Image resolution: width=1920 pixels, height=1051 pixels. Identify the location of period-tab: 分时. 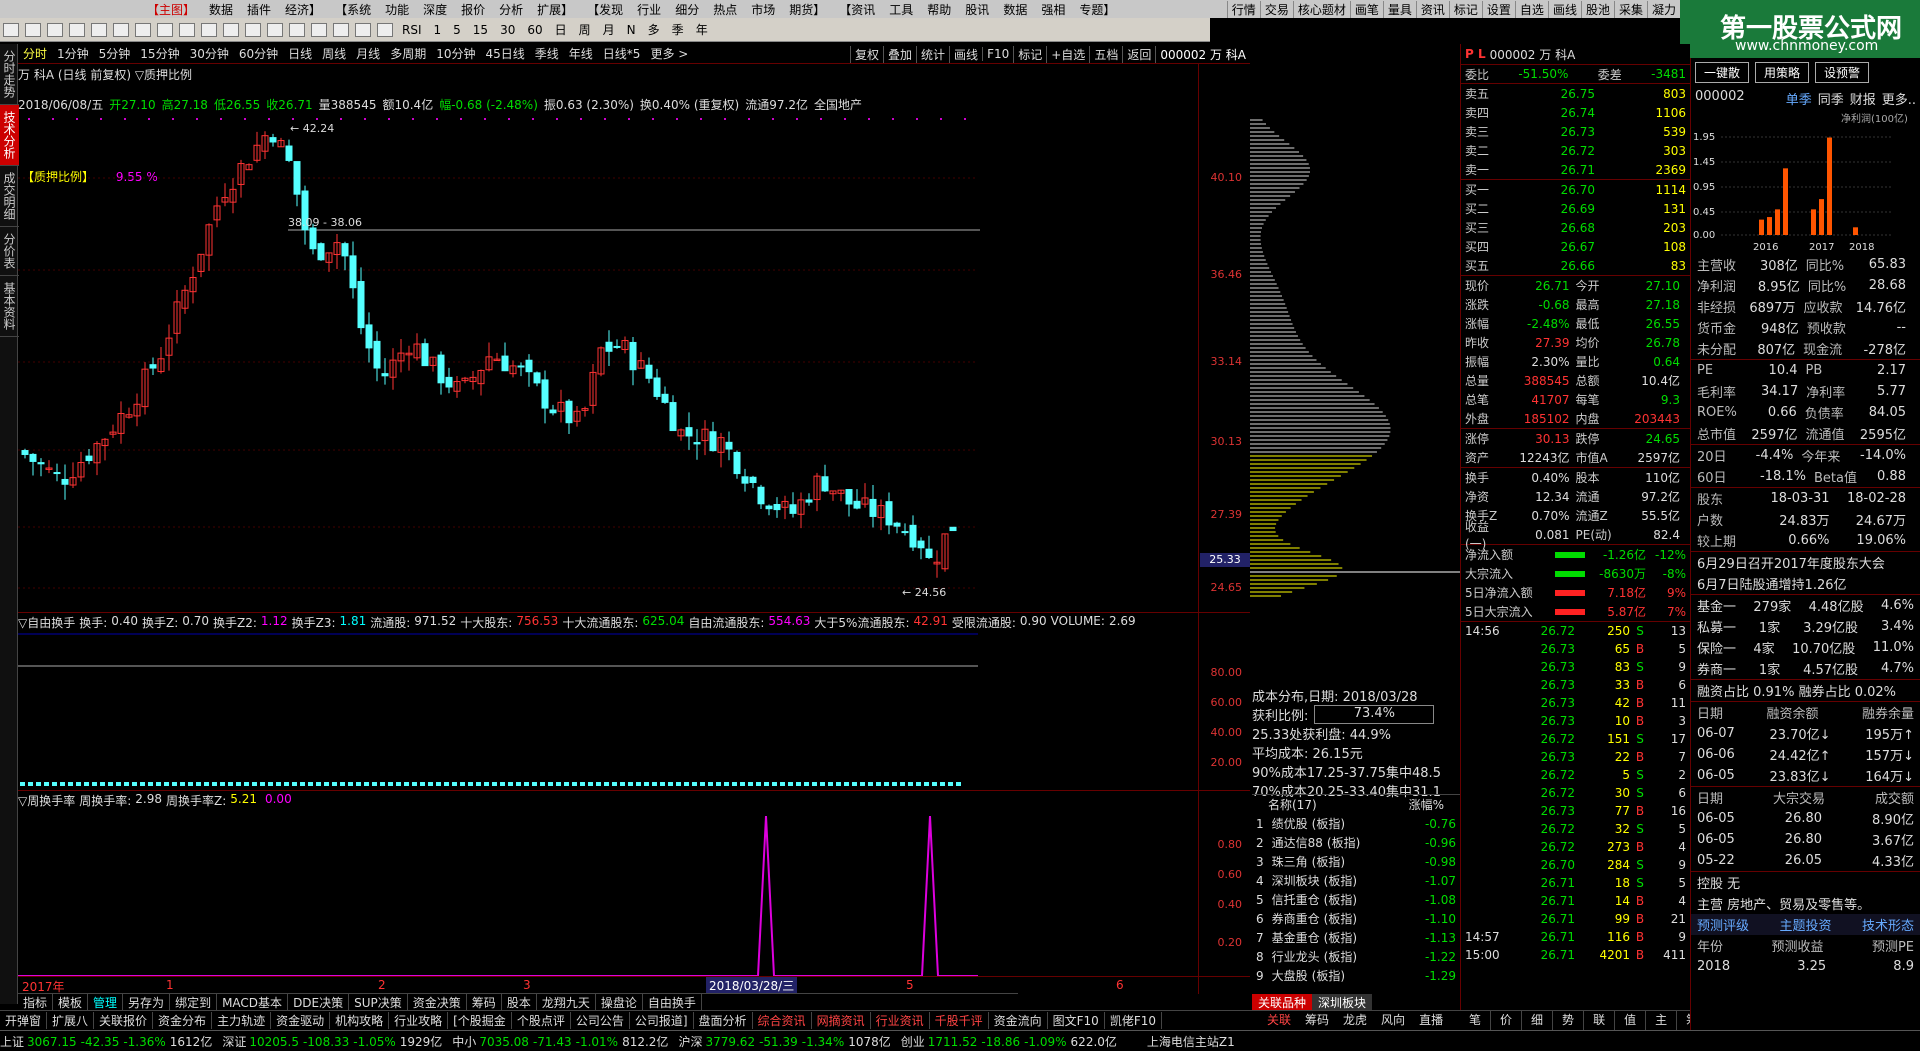
(35, 53).